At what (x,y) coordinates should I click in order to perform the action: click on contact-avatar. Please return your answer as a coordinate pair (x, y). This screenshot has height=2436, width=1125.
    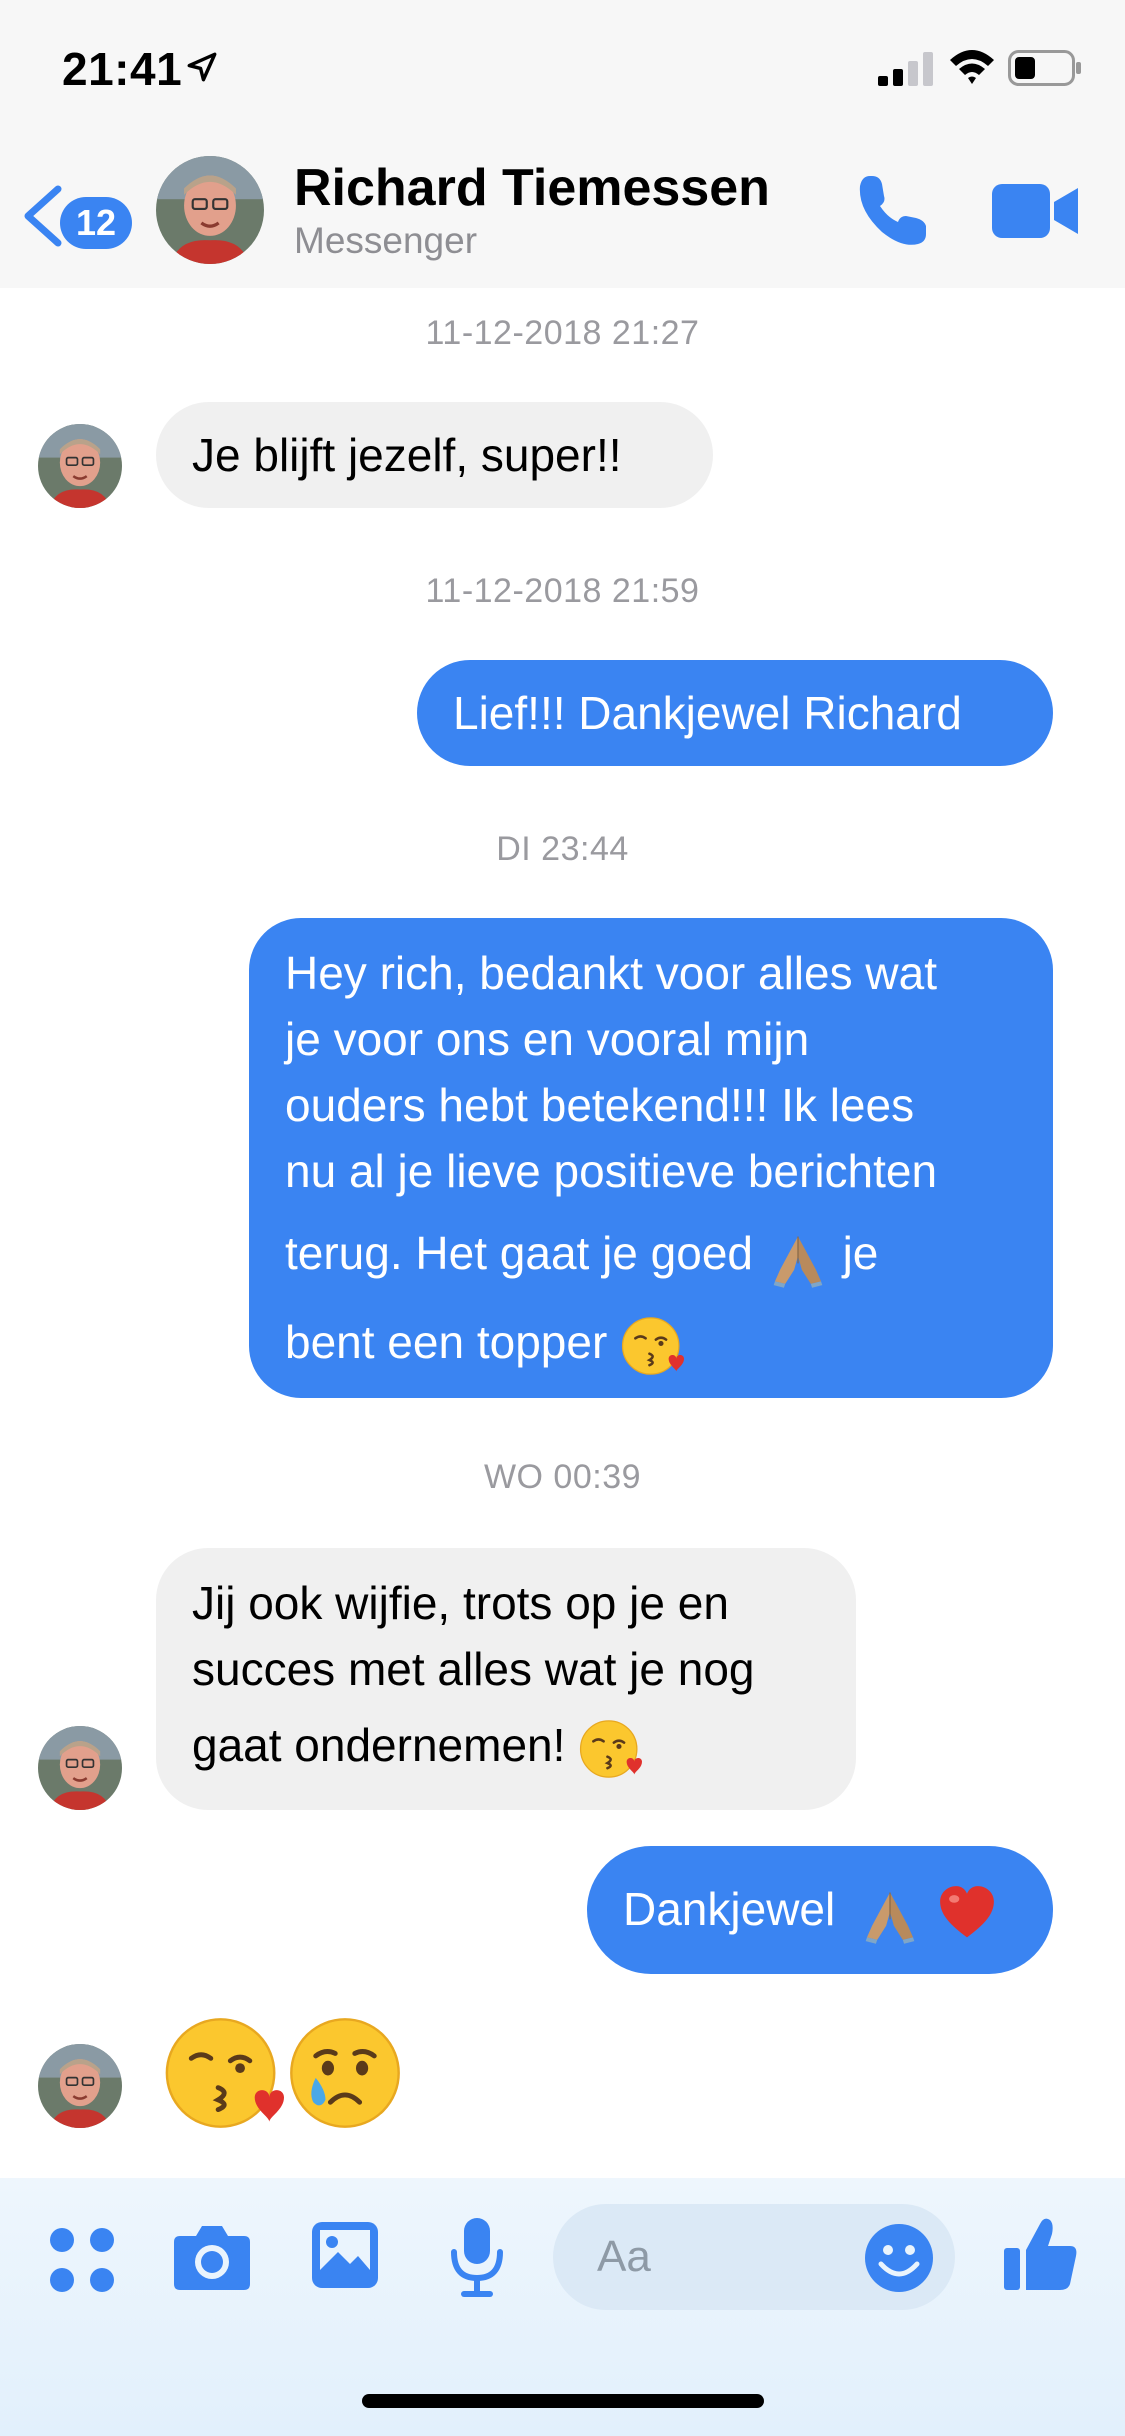
    Looking at the image, I should click on (210, 210).